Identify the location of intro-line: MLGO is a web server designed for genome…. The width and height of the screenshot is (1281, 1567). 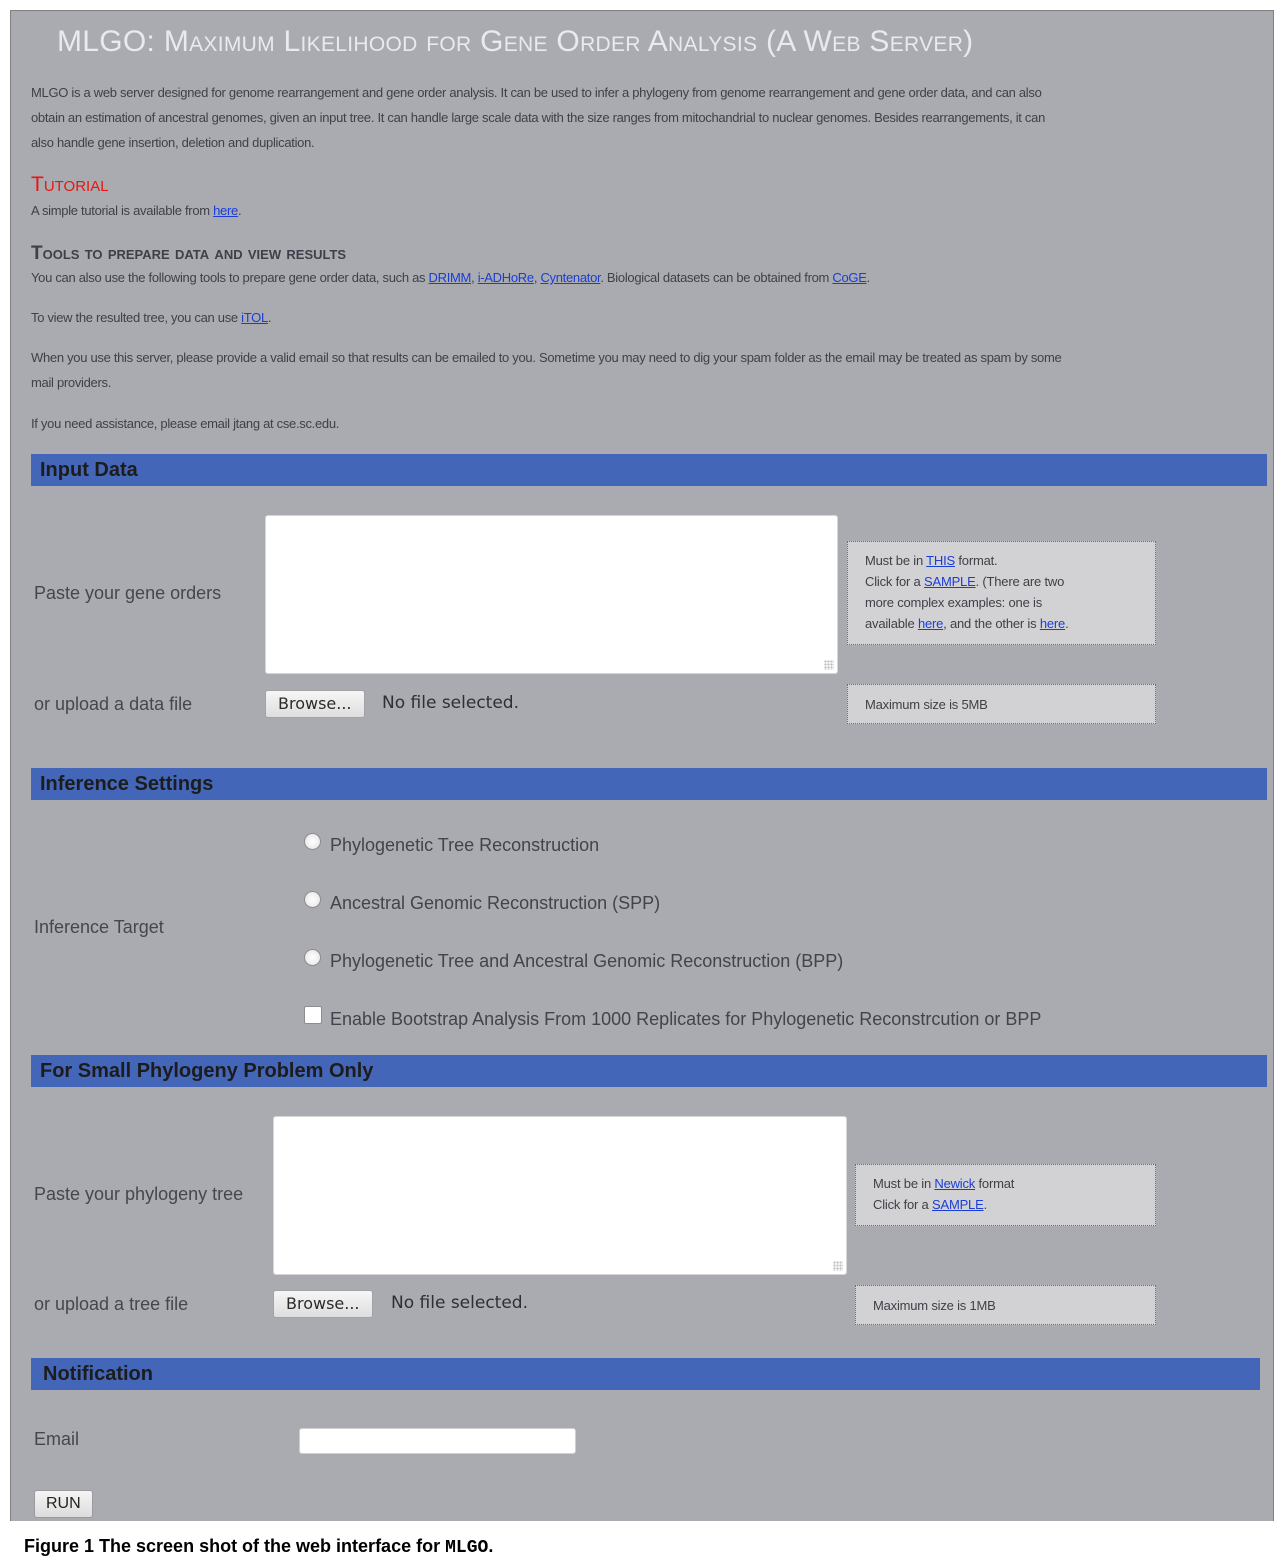
(536, 92).